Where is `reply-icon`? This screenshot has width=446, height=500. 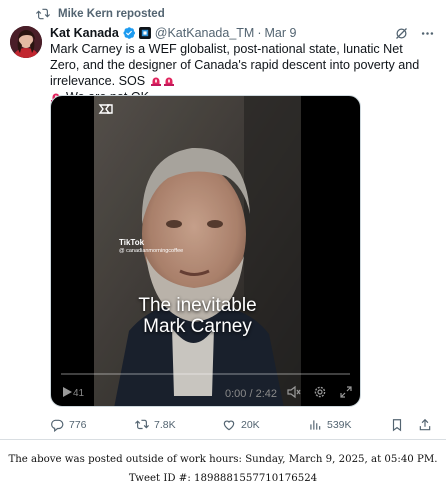
reply-icon is located at coordinates (57, 425).